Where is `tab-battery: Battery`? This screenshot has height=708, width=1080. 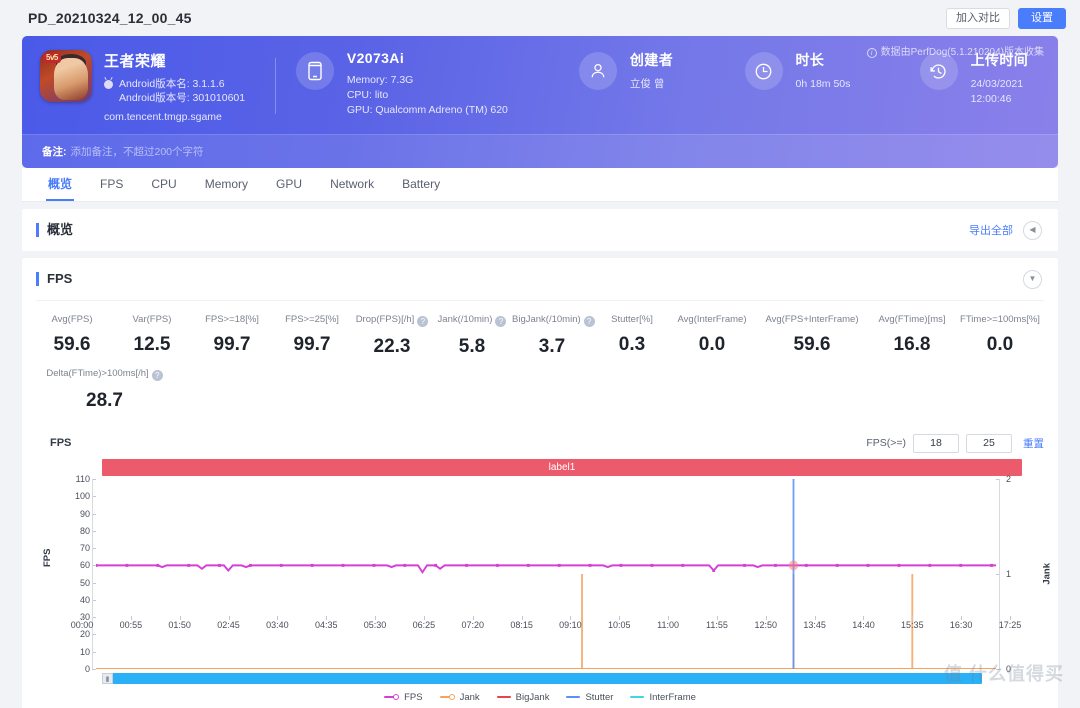 tab-battery: Battery is located at coordinates (421, 184).